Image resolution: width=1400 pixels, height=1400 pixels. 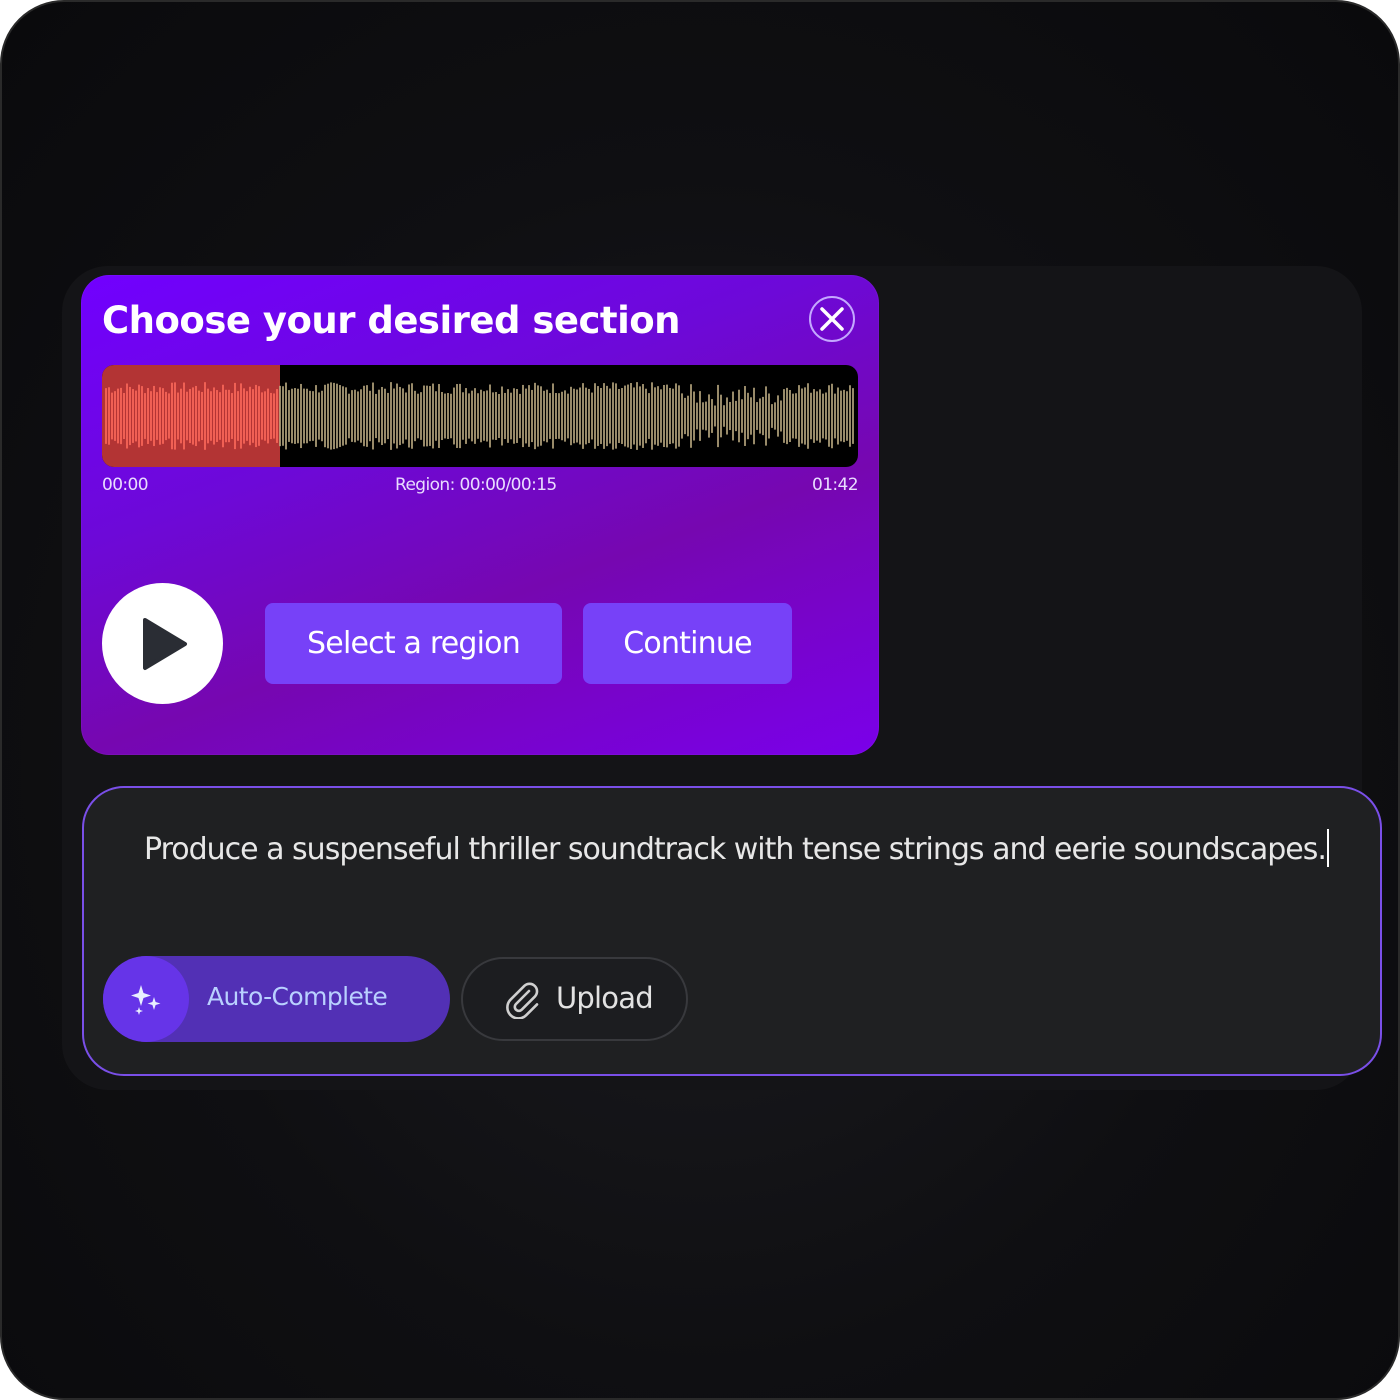 I want to click on auto-complete-label: Auto-Complete, so click(x=297, y=996).